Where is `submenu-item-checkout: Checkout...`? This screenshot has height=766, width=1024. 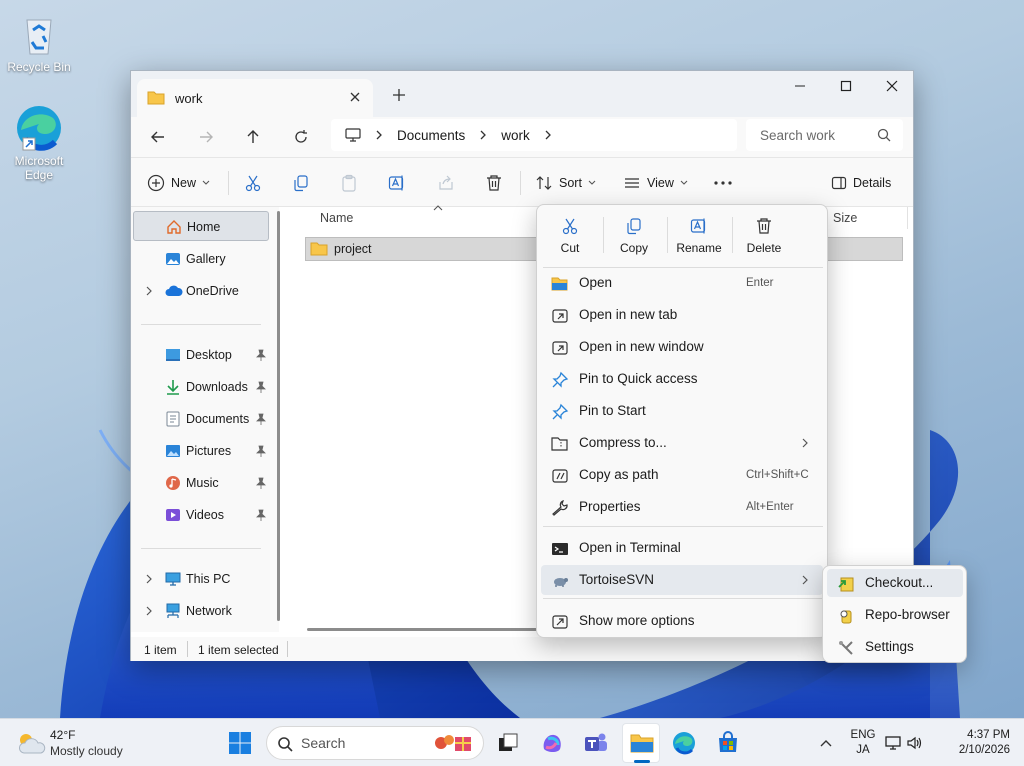 submenu-item-checkout: Checkout... is located at coordinates (895, 583).